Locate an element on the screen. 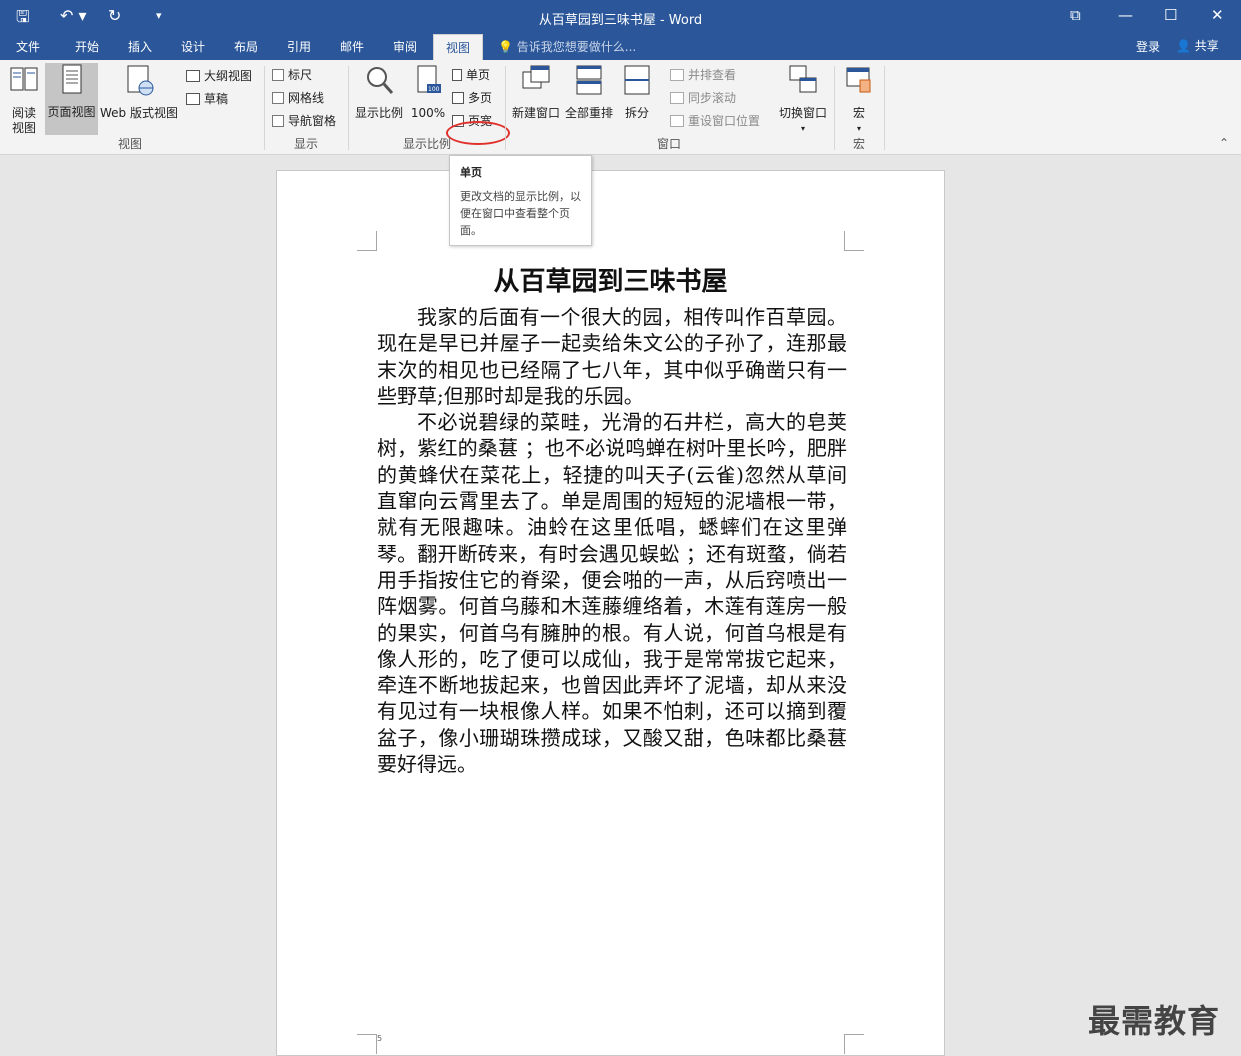 This screenshot has height=1056, width=1241. read-mode-button: 阅读 视图 is located at coordinates (24, 100).